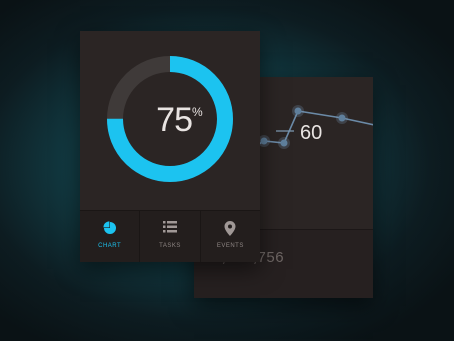 The image size is (454, 341). I want to click on tab-tasks-label: TASKS, so click(170, 246).